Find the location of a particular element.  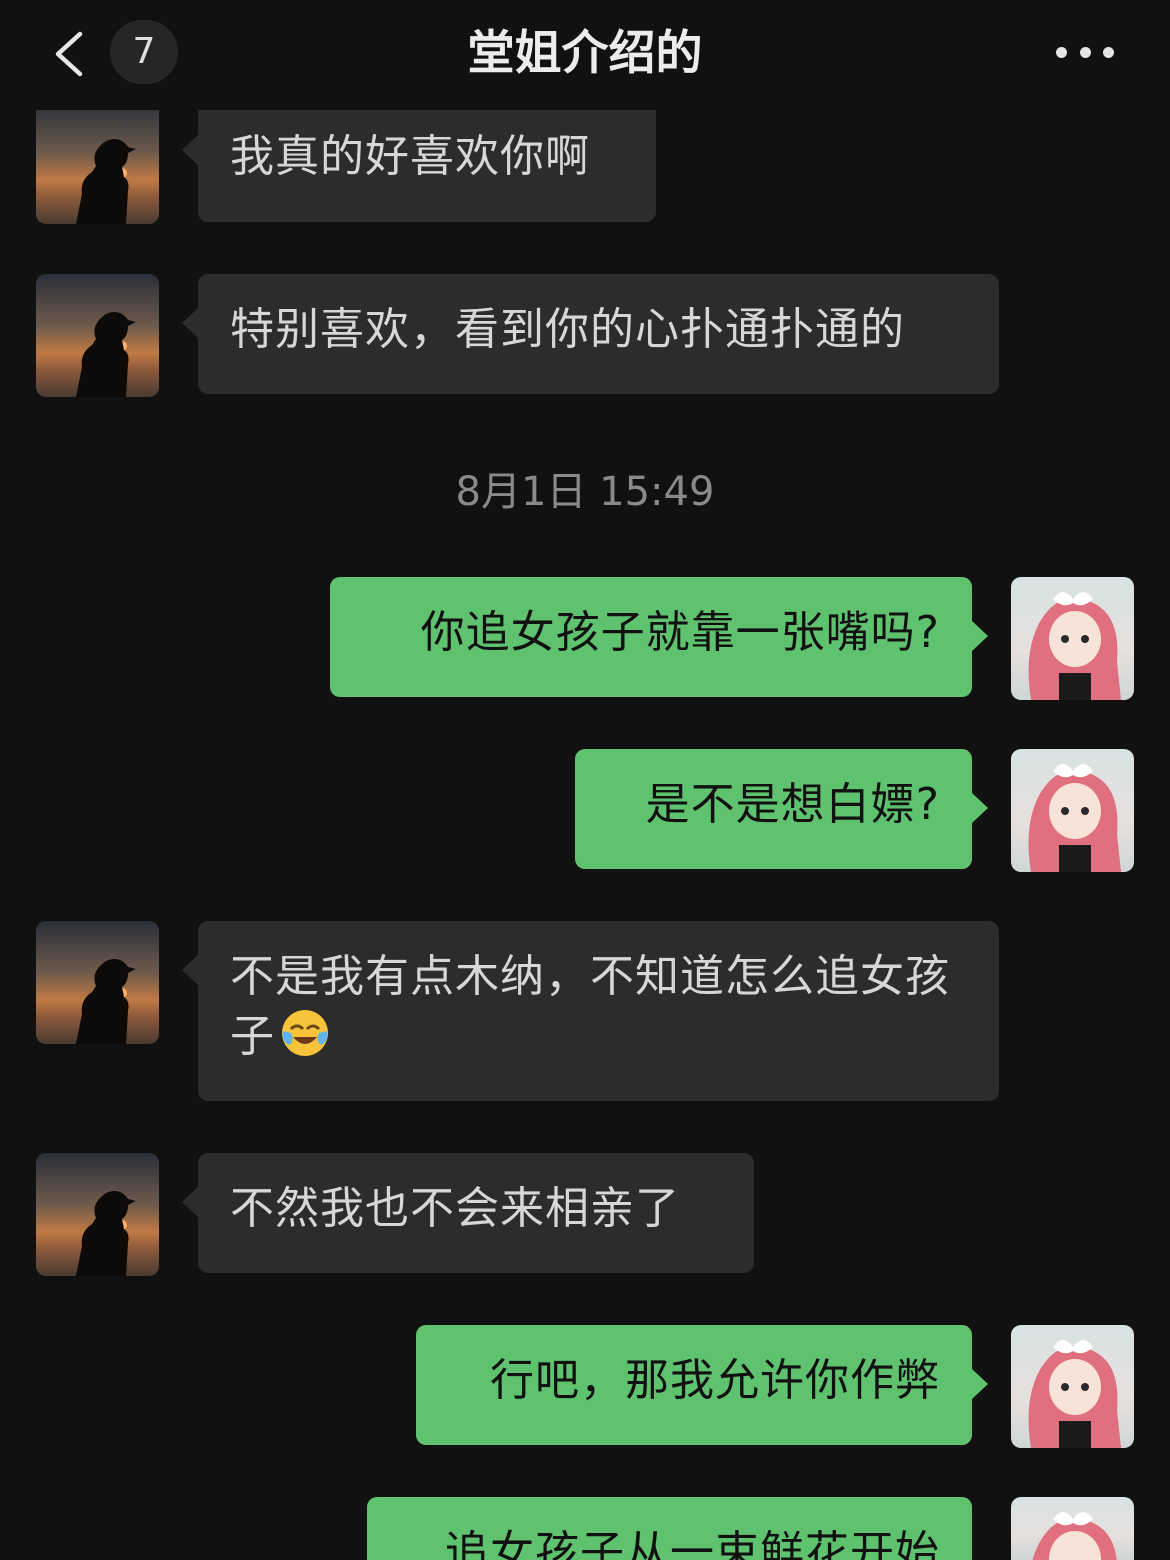

message-bubble-outgoing: 行吧，那我允许你作弊 is located at coordinates (702, 1385).